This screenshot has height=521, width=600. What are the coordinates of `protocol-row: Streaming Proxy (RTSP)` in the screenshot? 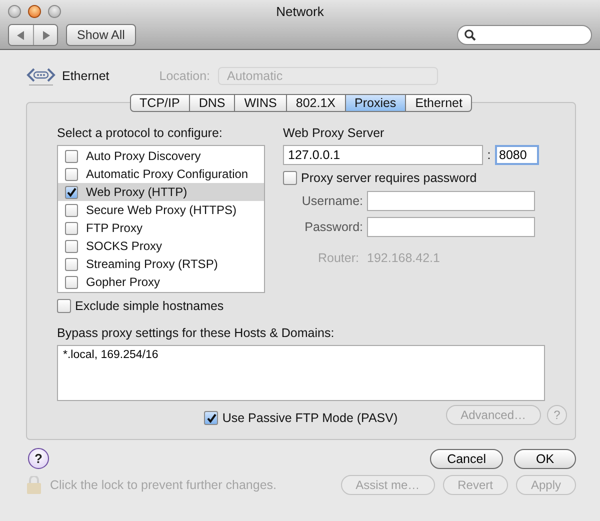 It's located at (161, 264).